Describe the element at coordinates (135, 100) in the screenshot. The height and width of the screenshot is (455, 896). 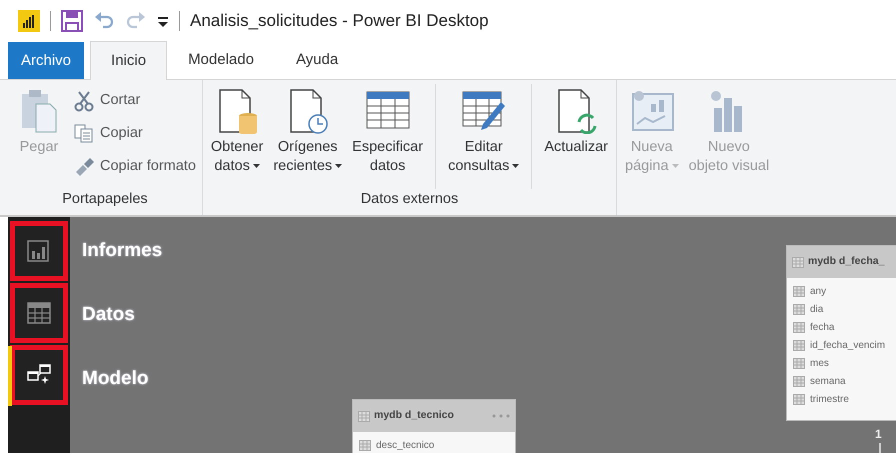
I see `ribbon-button: Cortar` at that location.